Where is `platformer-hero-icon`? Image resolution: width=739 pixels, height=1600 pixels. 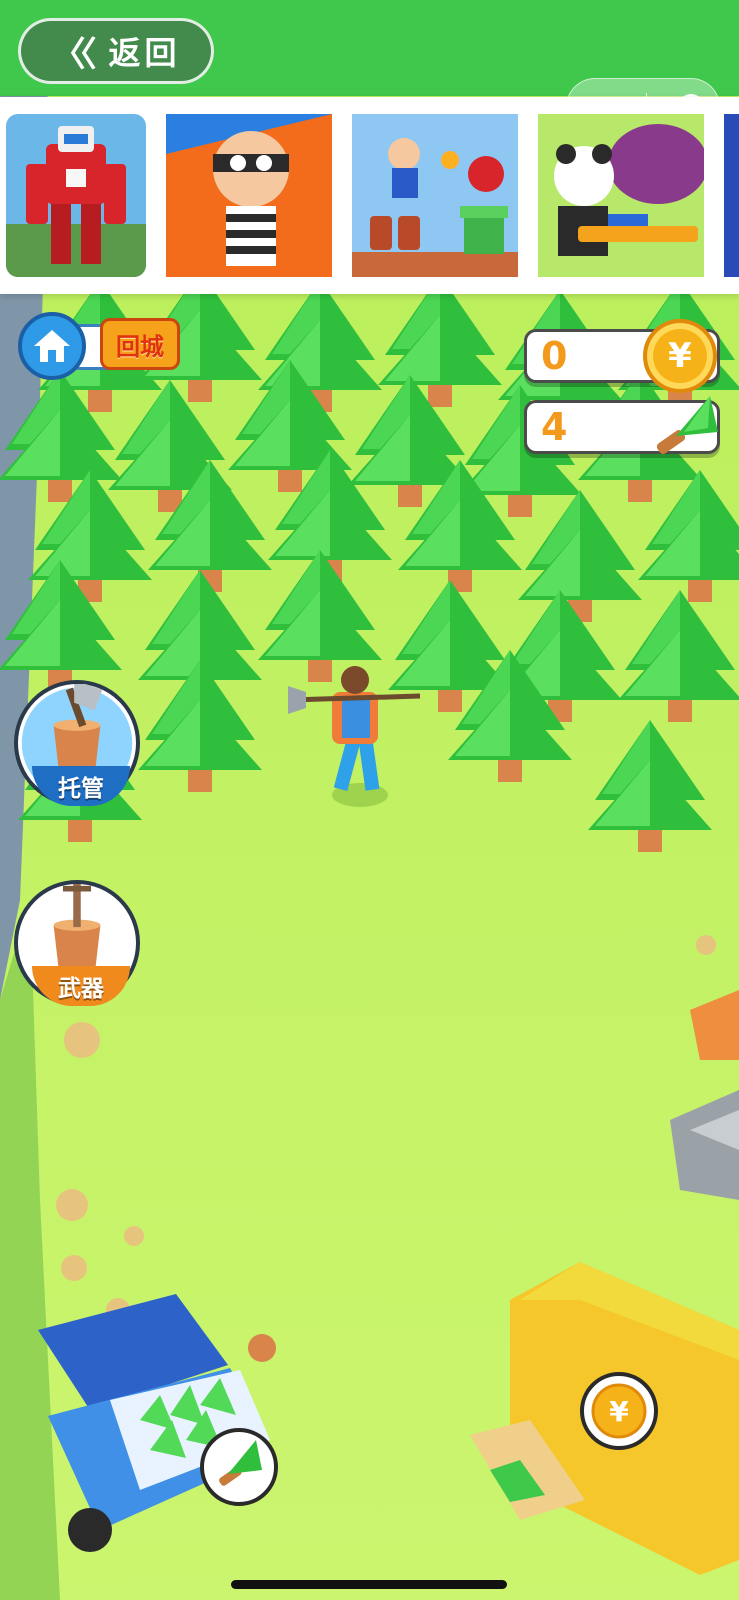
platformer-hero-icon is located at coordinates (435, 195).